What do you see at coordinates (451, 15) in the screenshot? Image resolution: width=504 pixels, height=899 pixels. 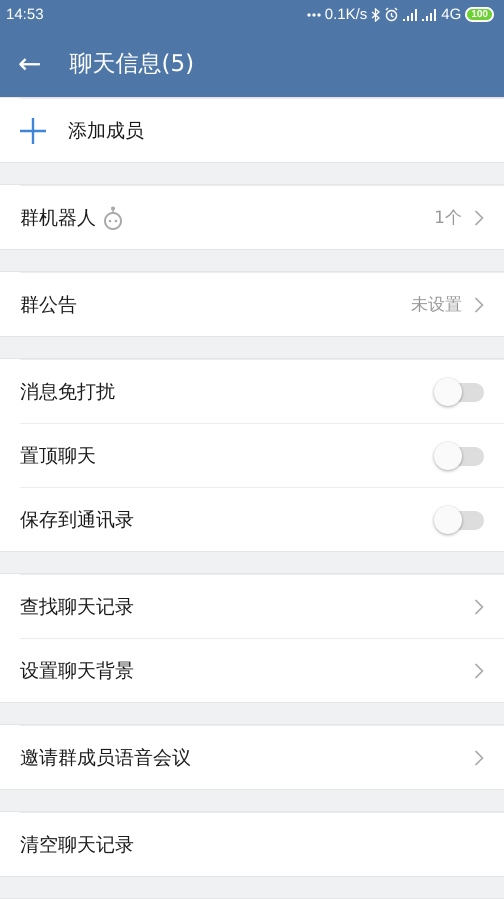 I see `network-type: 4G` at bounding box center [451, 15].